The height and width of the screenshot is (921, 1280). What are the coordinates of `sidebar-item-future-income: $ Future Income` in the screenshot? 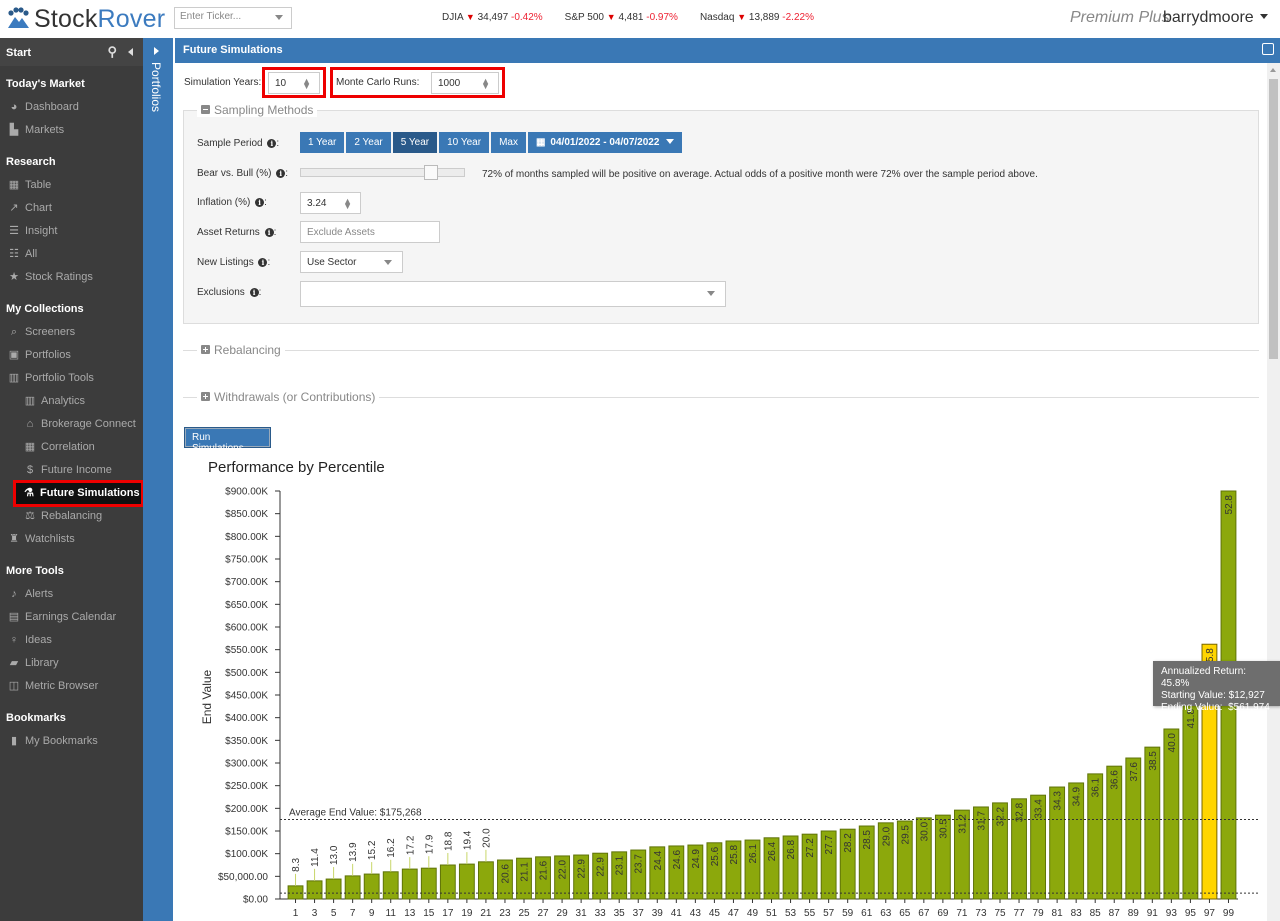 It's located at (71, 470).